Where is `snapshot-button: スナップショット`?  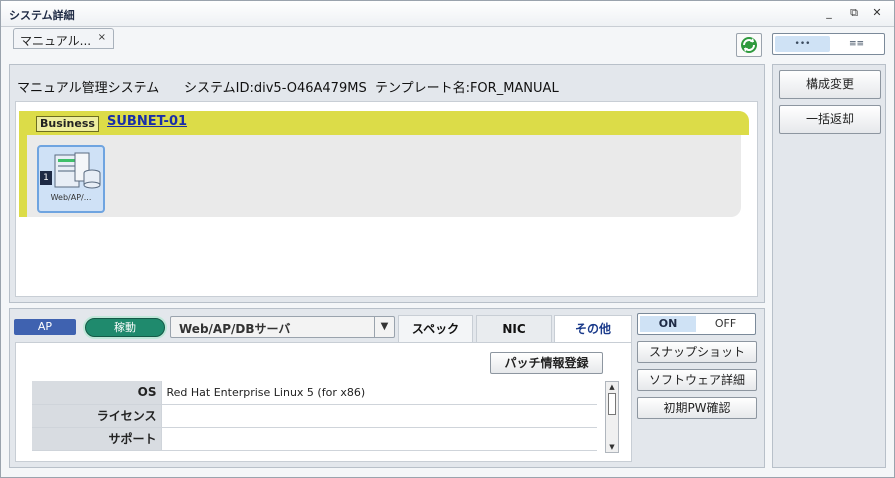 snapshot-button: スナップショット is located at coordinates (697, 352).